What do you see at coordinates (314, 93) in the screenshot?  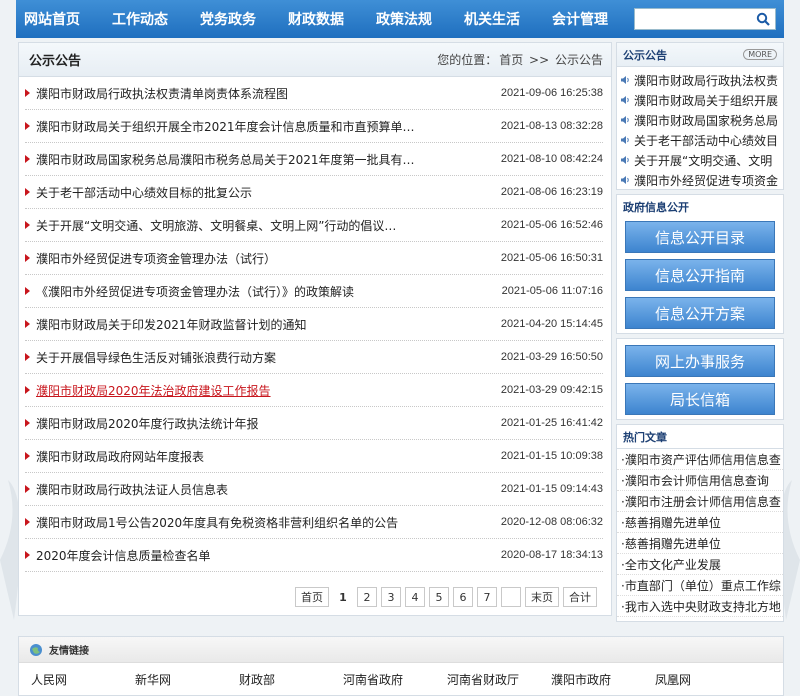 I see `list-item: 濮阳市财政局行政执法权责清单岗责体系流程图 2021-09-06 16:25:38` at bounding box center [314, 93].